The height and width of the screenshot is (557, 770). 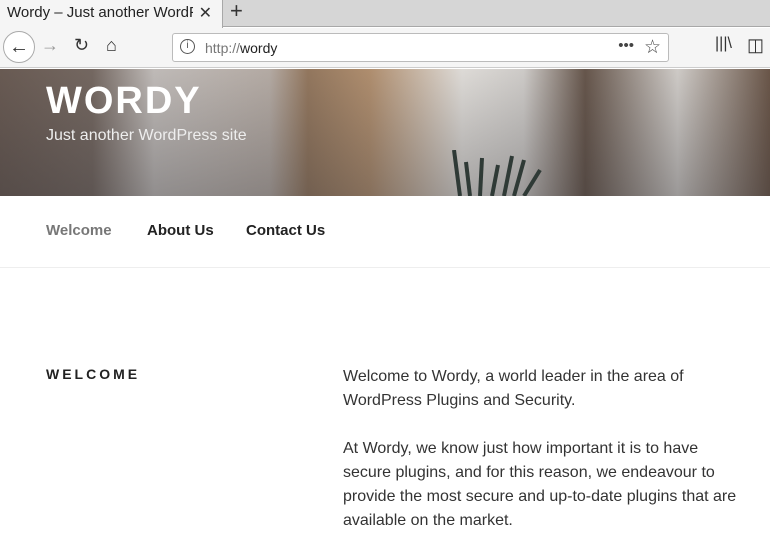 I want to click on close-tab-icon: ✕, so click(x=205, y=13).